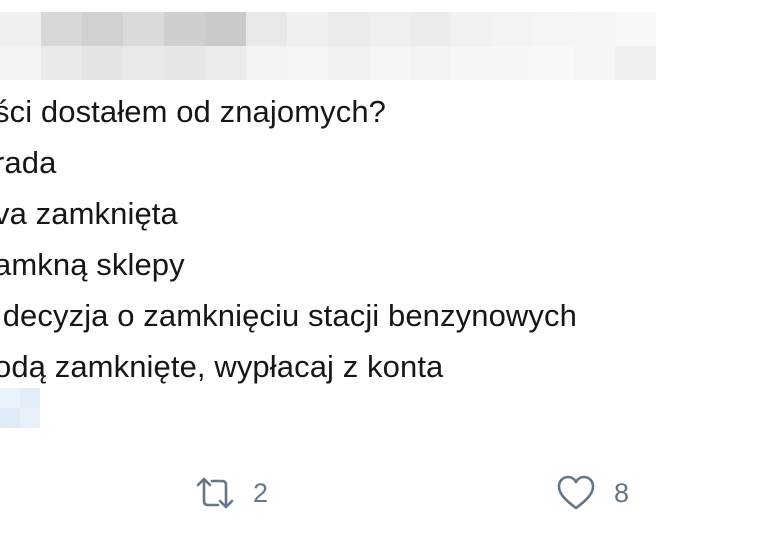 This screenshot has height=535, width=780. I want to click on pixelated-censor-header, so click(328, 46).